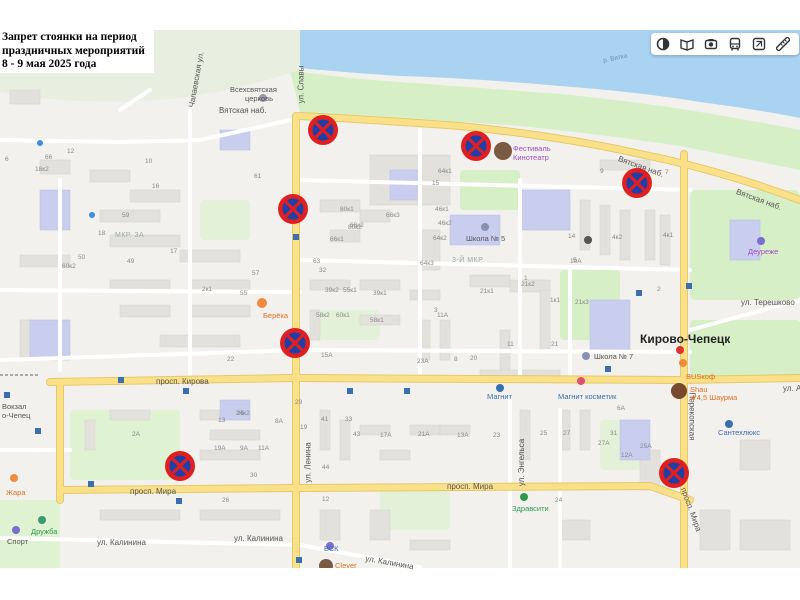 The height and width of the screenshot is (600, 800). Describe the element at coordinates (791, 388) in the screenshot. I see `street-kirova-right: ул. А` at that location.